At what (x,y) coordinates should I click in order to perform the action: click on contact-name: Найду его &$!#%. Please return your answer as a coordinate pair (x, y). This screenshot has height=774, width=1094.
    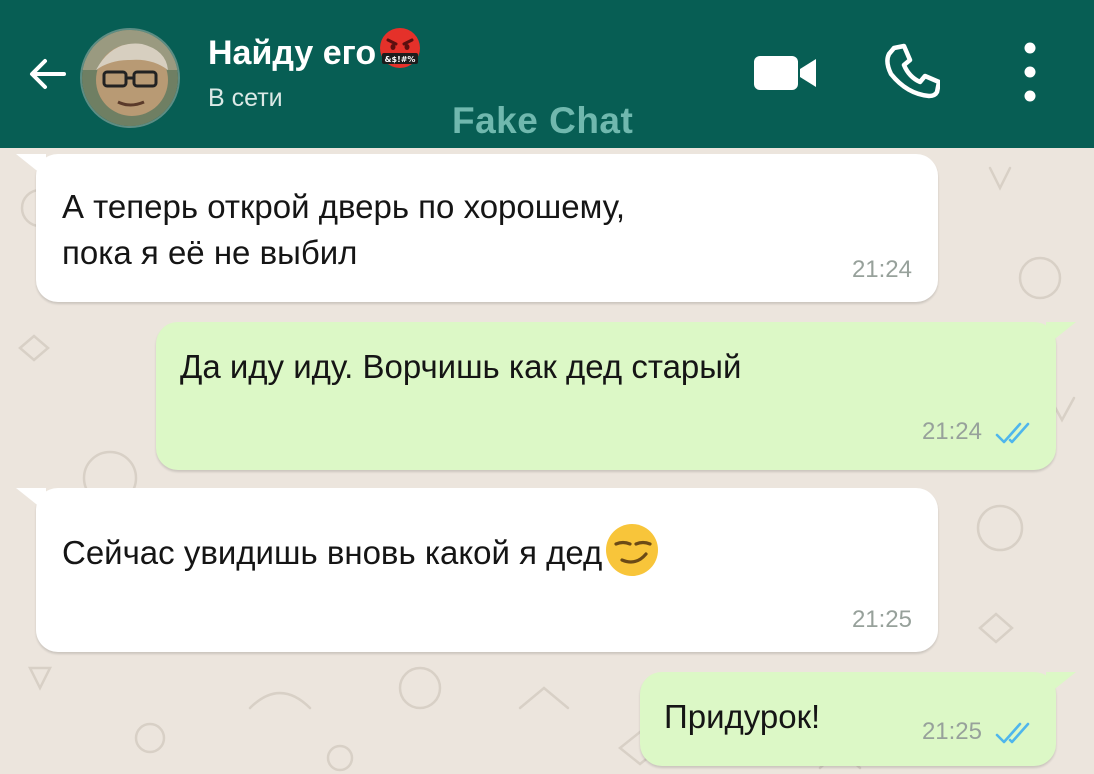
    Looking at the image, I should click on (315, 52).